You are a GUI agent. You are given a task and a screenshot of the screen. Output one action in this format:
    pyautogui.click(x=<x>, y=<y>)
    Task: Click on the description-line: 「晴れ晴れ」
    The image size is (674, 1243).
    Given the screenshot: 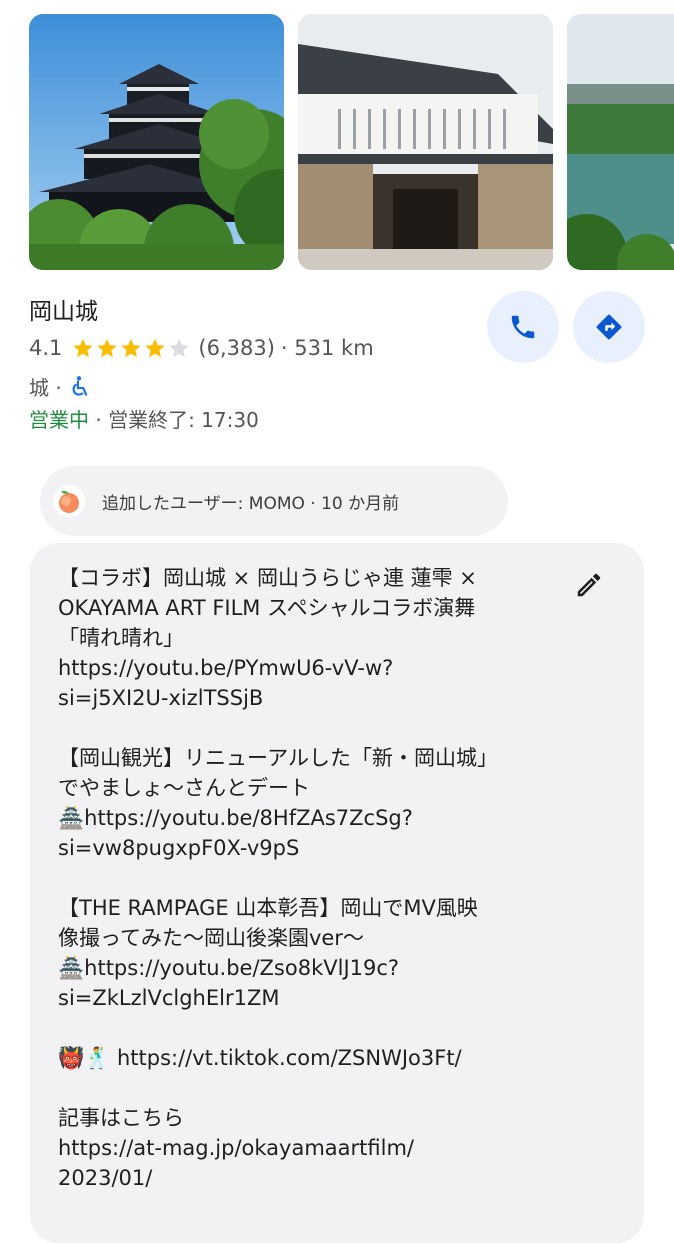 What is the action you would take?
    pyautogui.click(x=121, y=638)
    